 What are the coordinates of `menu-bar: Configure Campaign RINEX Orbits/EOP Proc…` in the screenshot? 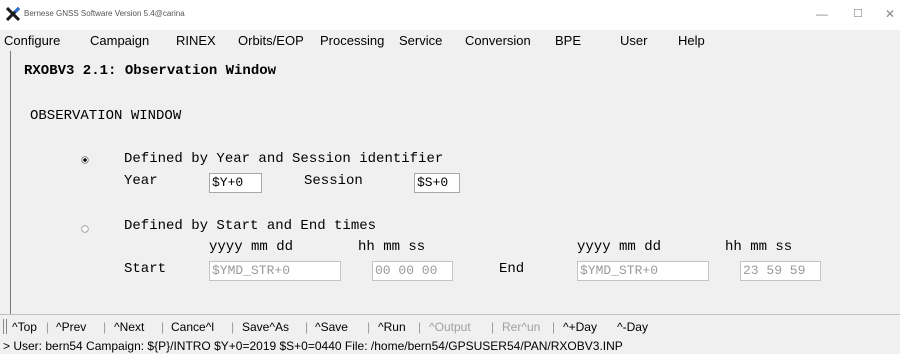 It's located at (450, 40).